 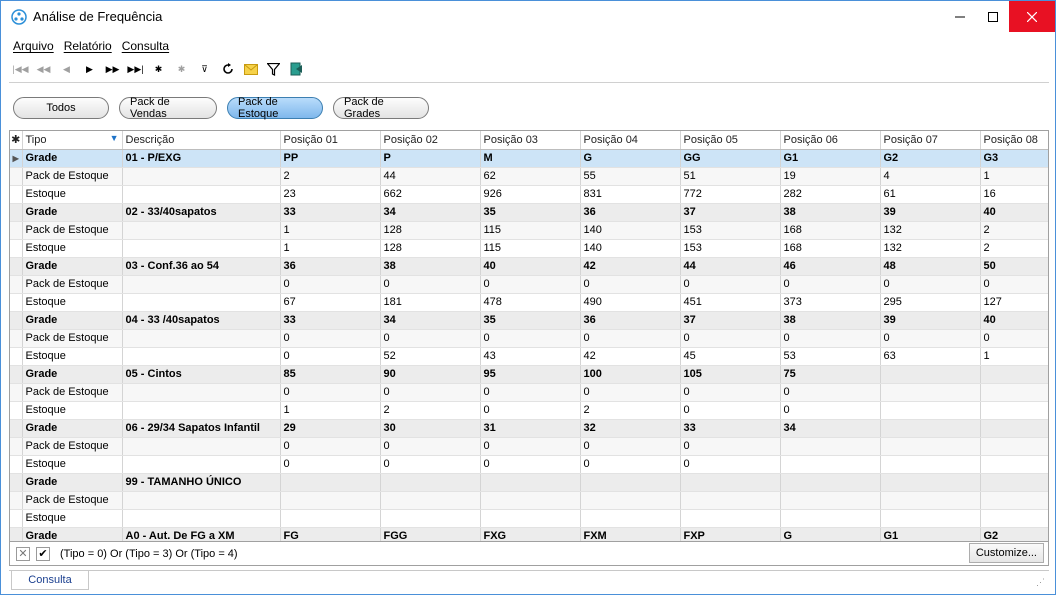 I want to click on table-row: Estoque, so click(x=529, y=518).